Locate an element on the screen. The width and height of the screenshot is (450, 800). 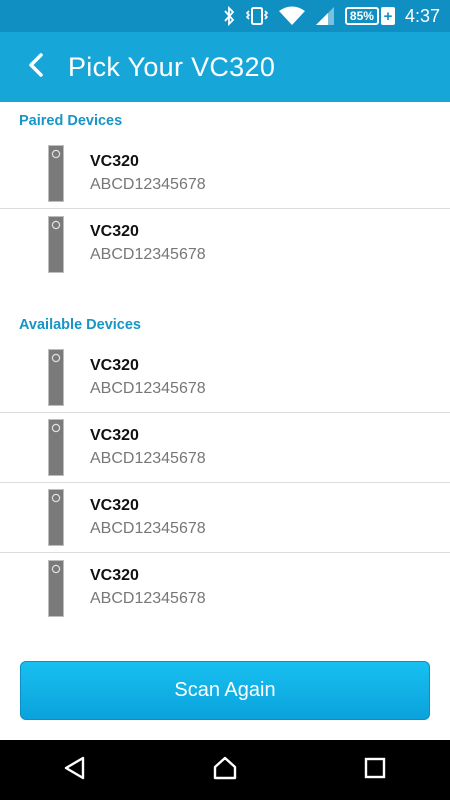
vibrate-icon is located at coordinates (257, 16).